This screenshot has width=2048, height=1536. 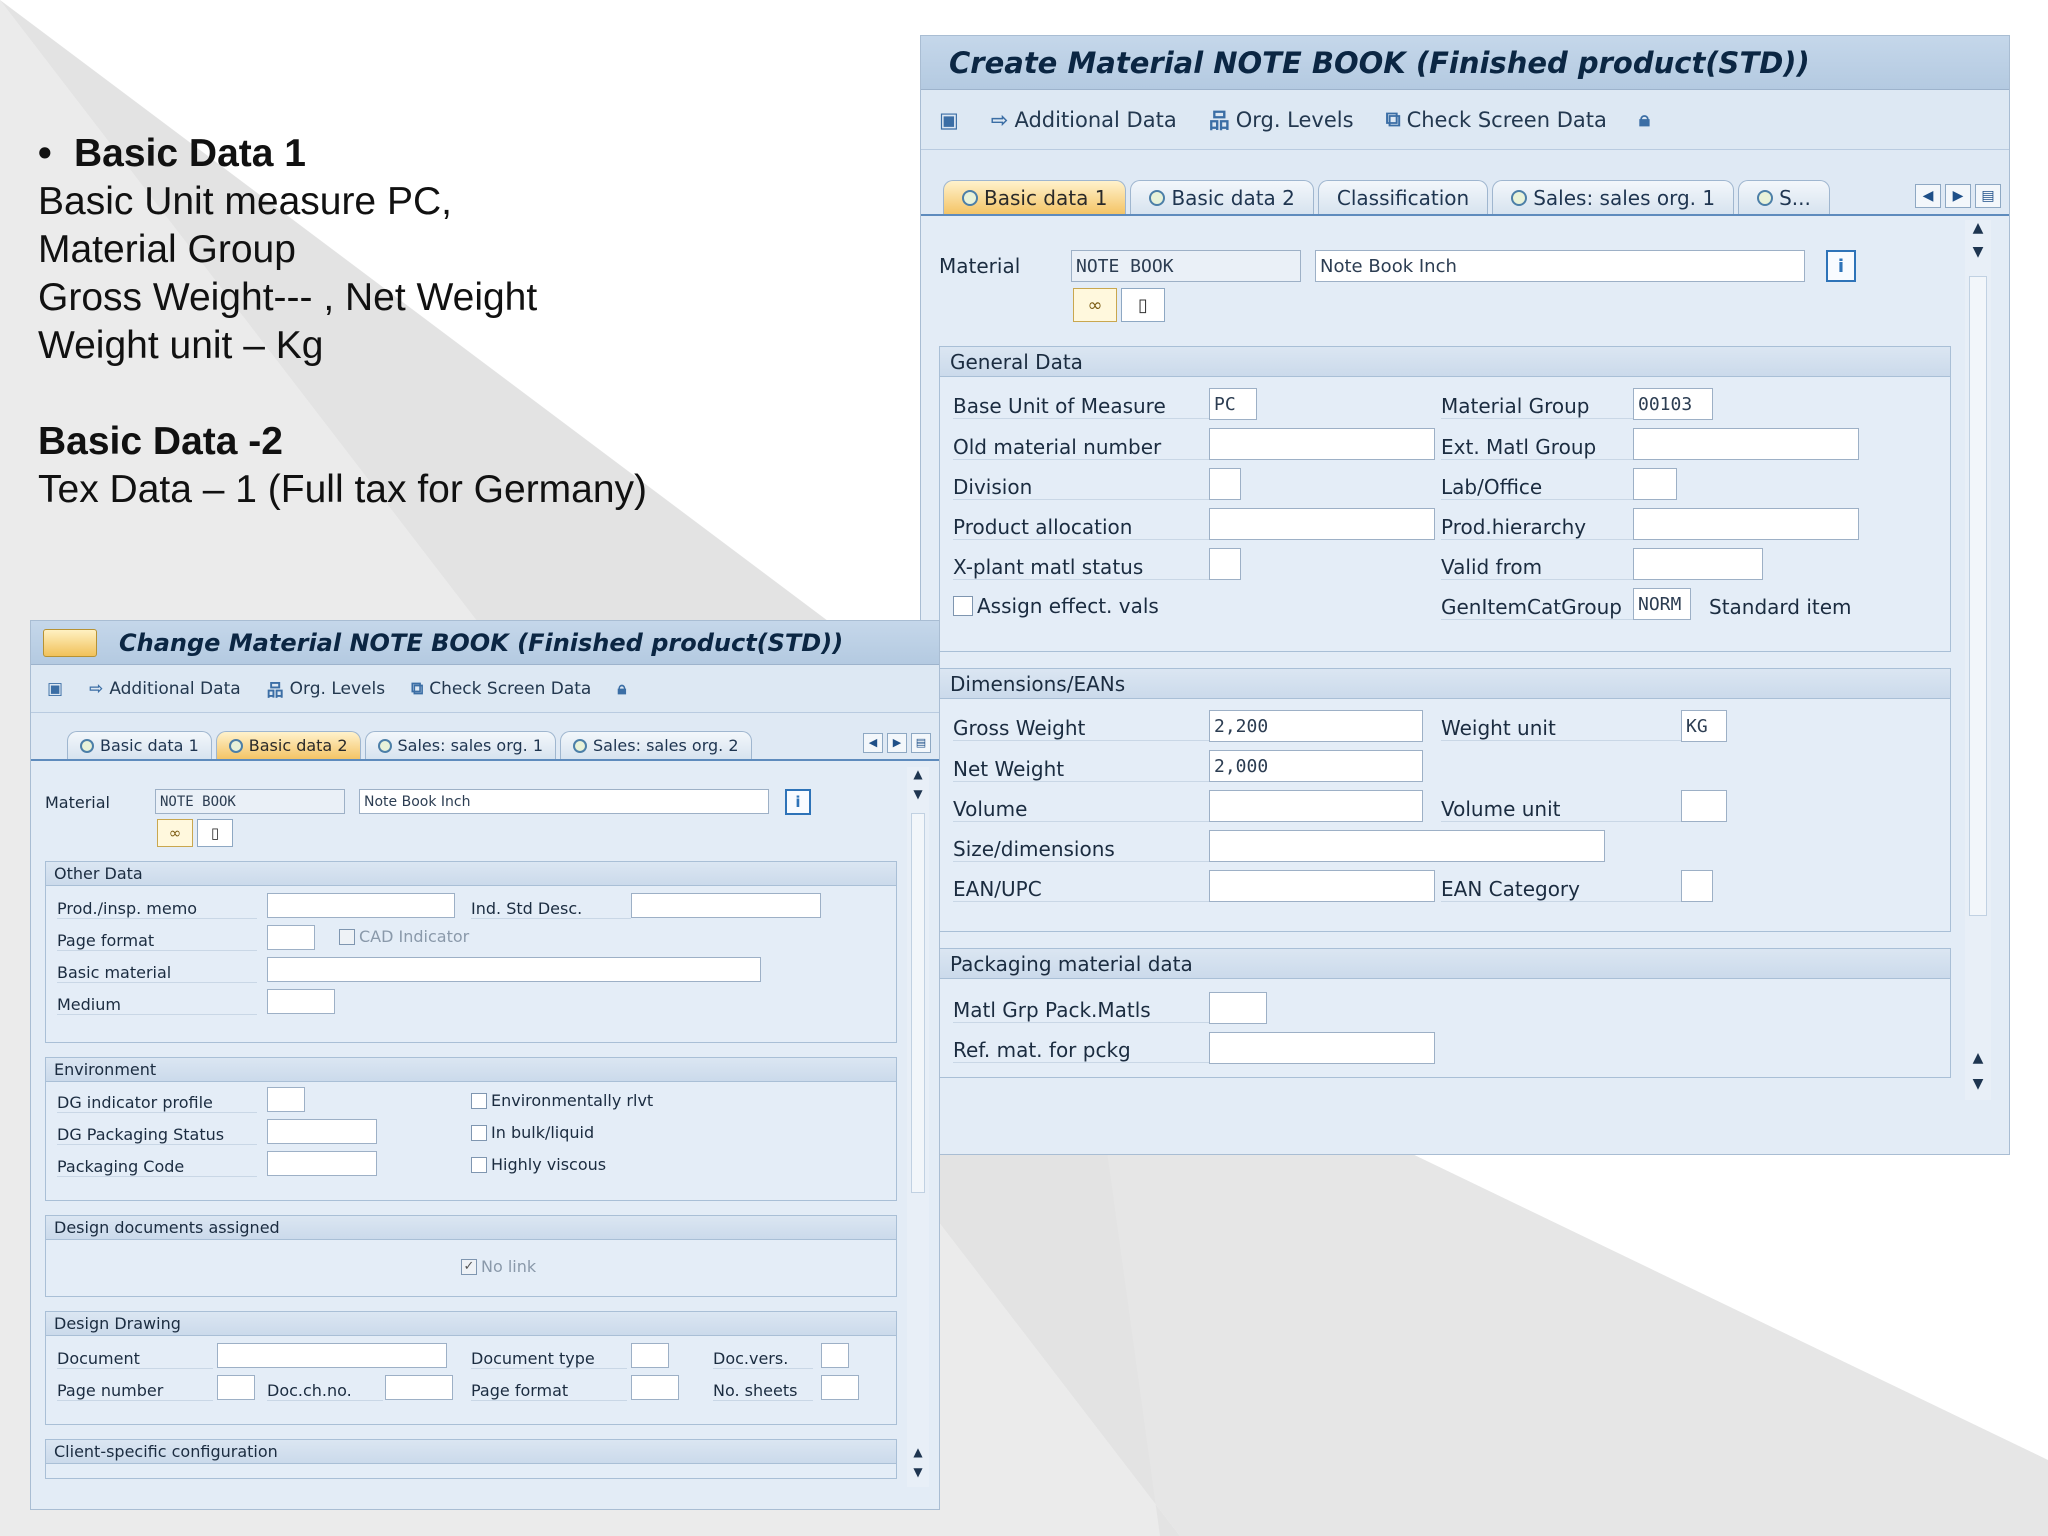 What do you see at coordinates (726, 905) in the screenshot?
I see `ind-std-desc-field` at bounding box center [726, 905].